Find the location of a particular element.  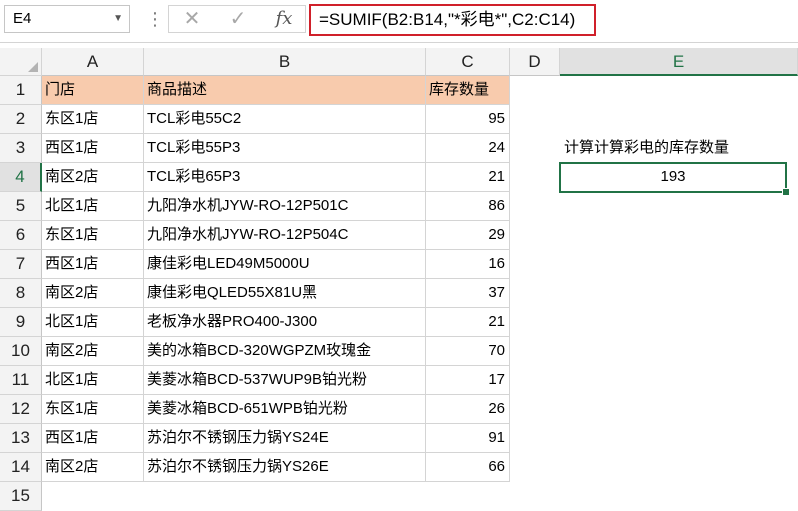

formula-buttons: ✕ ✓ fx is located at coordinates (237, 19).